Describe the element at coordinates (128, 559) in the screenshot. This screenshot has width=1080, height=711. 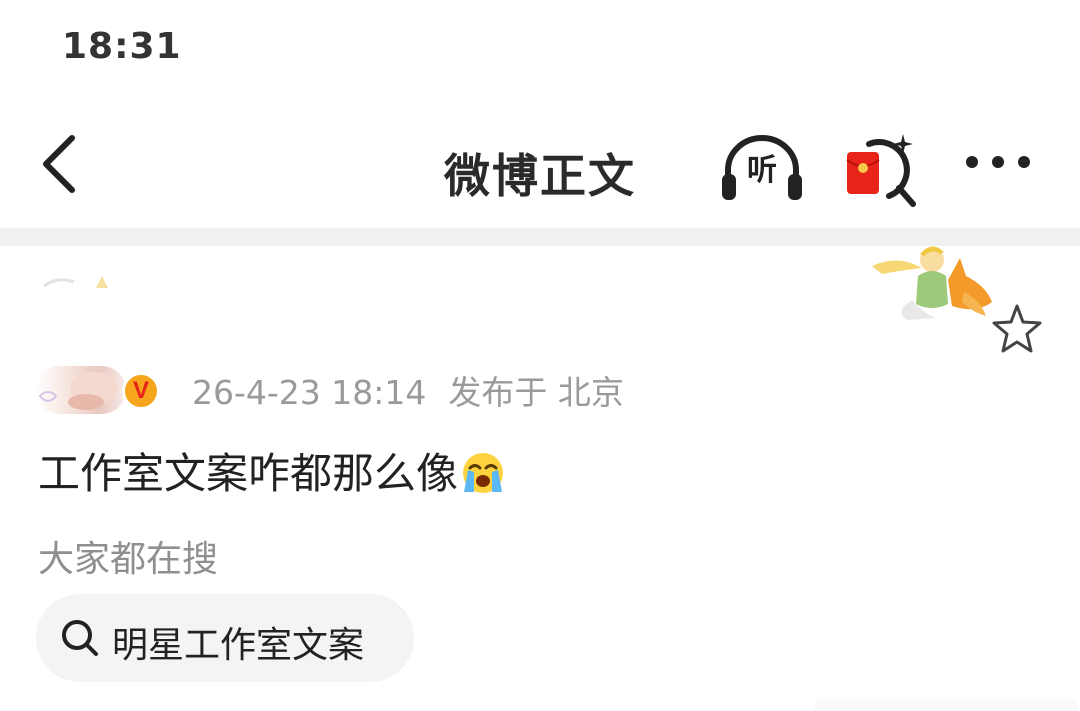
I see `related-search-title: 大家都在搜` at that location.